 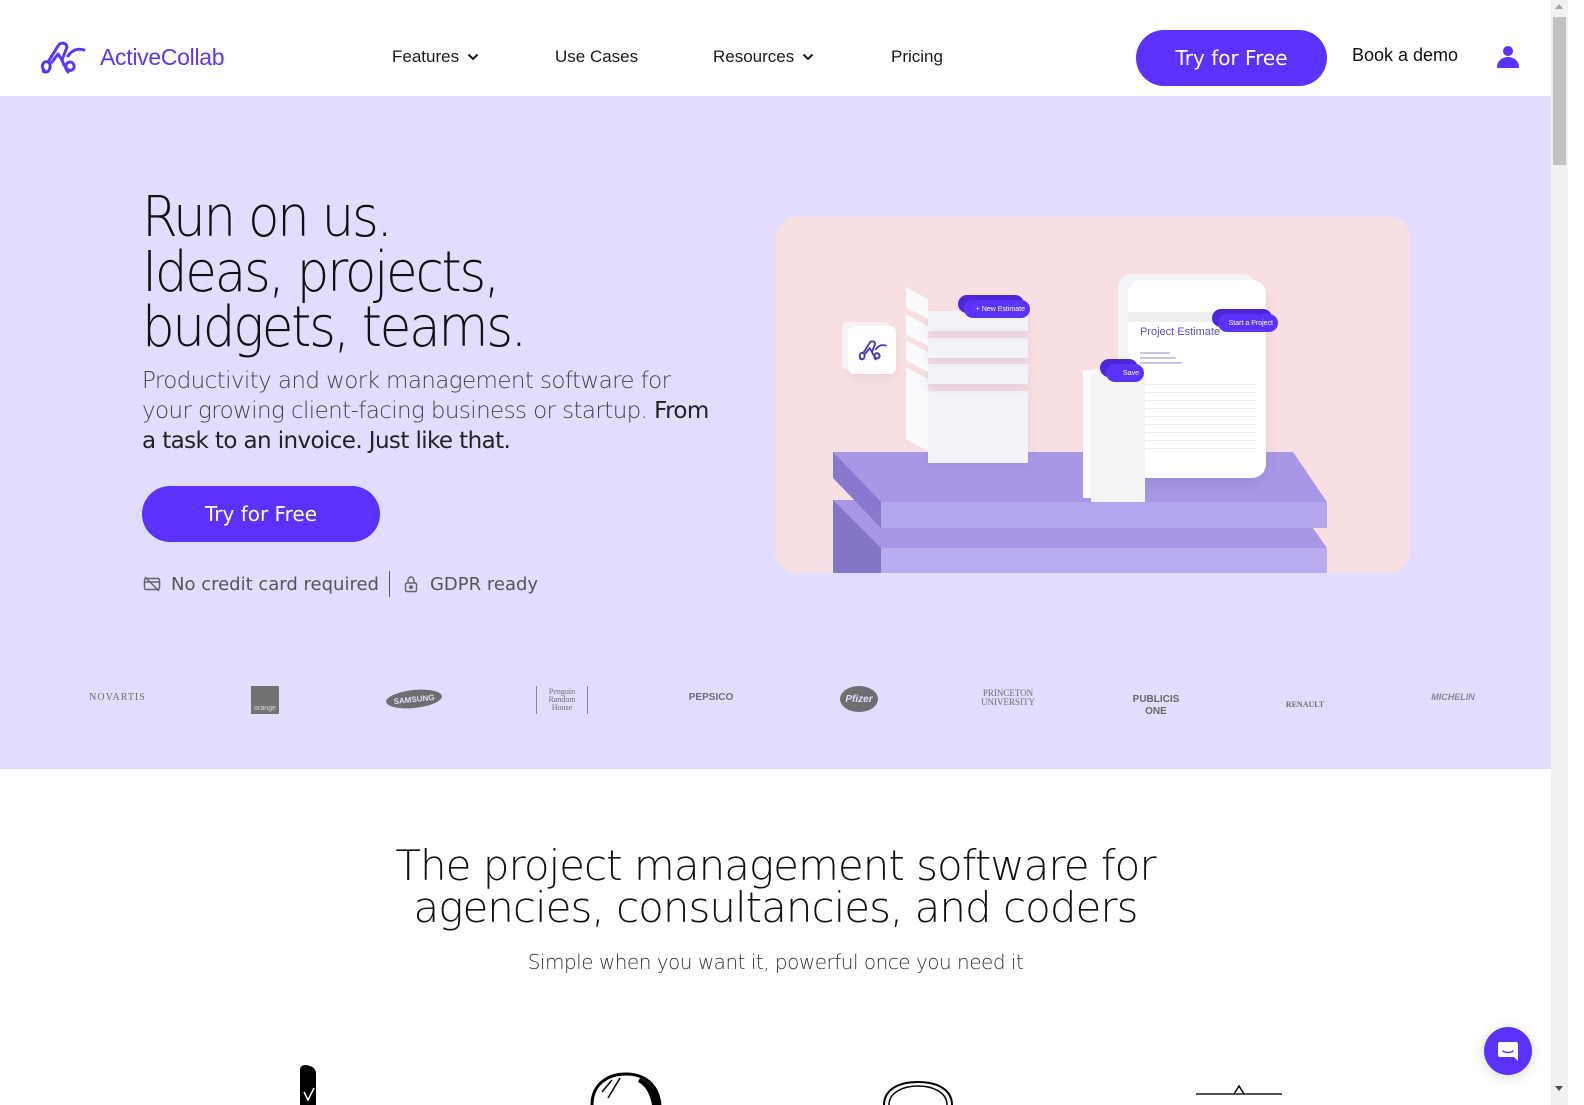 What do you see at coordinates (308, 1085) in the screenshot?
I see `checklist-icon` at bounding box center [308, 1085].